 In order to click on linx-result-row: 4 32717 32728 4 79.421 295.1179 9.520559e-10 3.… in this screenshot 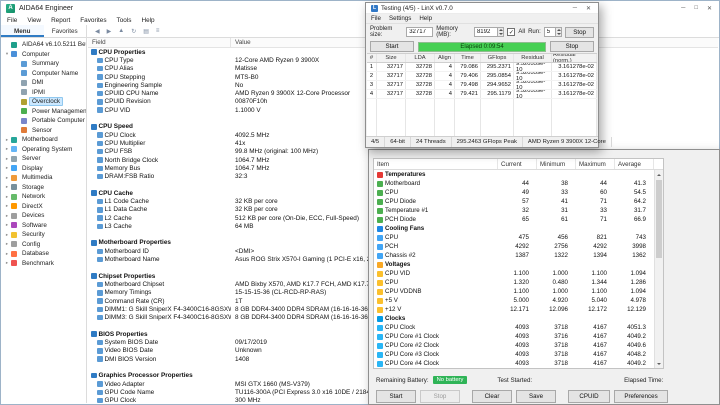, I will do `click(482, 94)`.